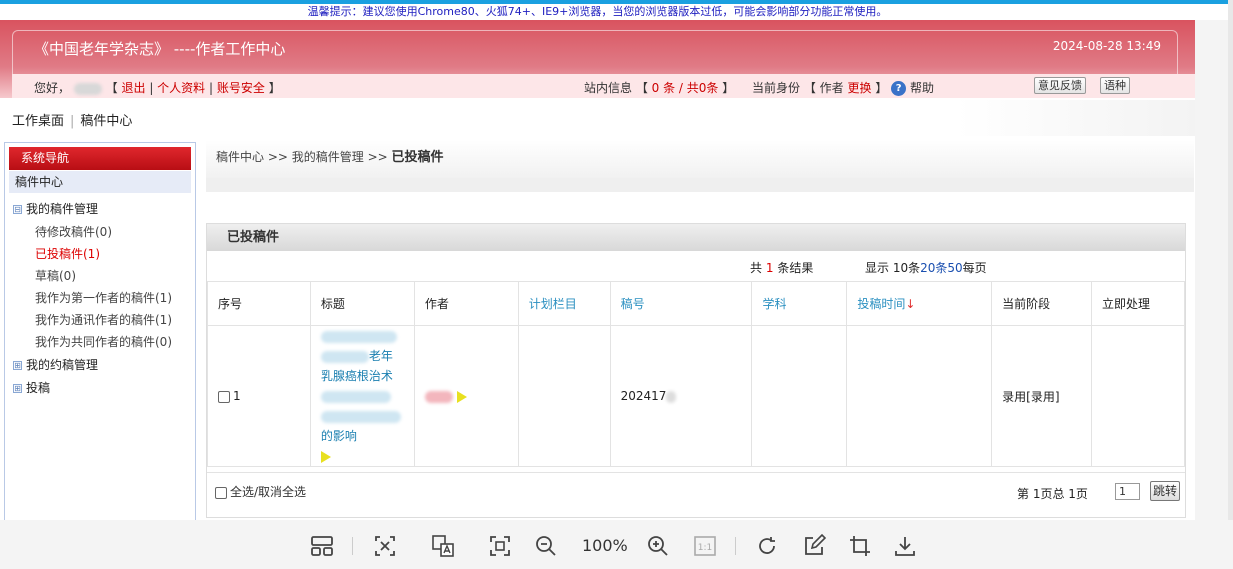 This screenshot has width=1233, height=569. Describe the element at coordinates (87, 88) in the screenshot. I see `username-redacted` at that location.